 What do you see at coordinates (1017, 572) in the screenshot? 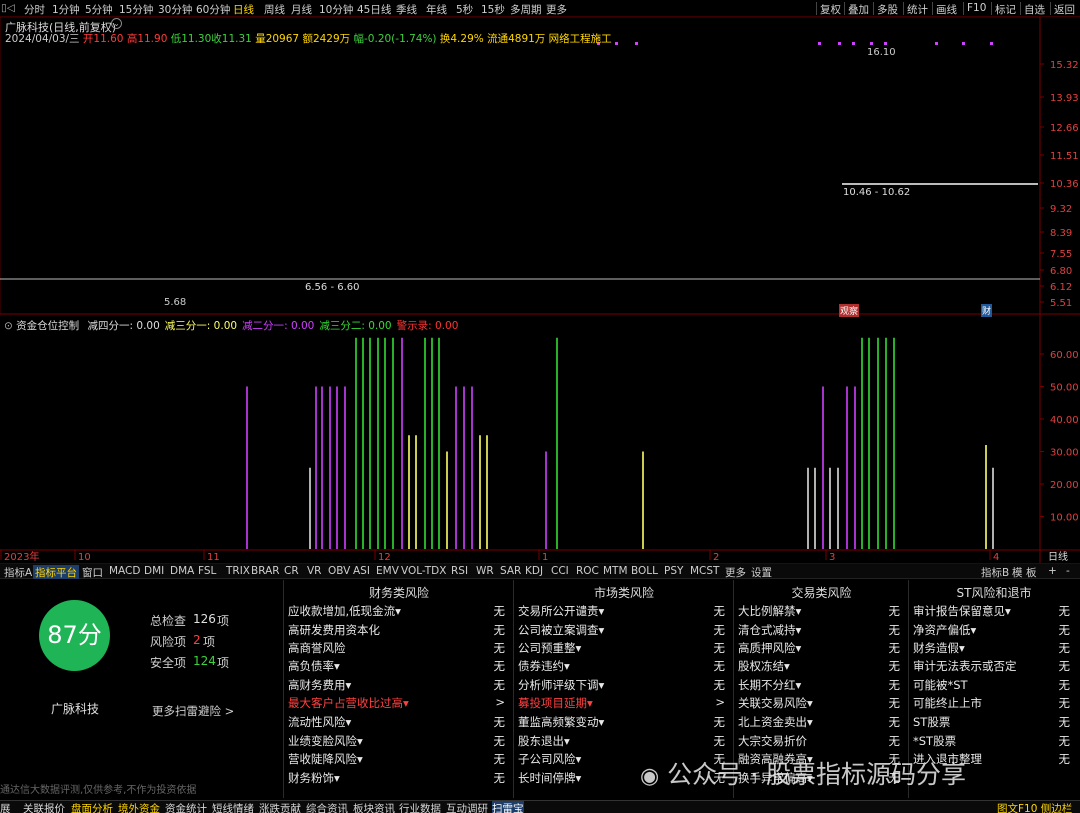
I see `tab-right-1: 模` at bounding box center [1017, 572].